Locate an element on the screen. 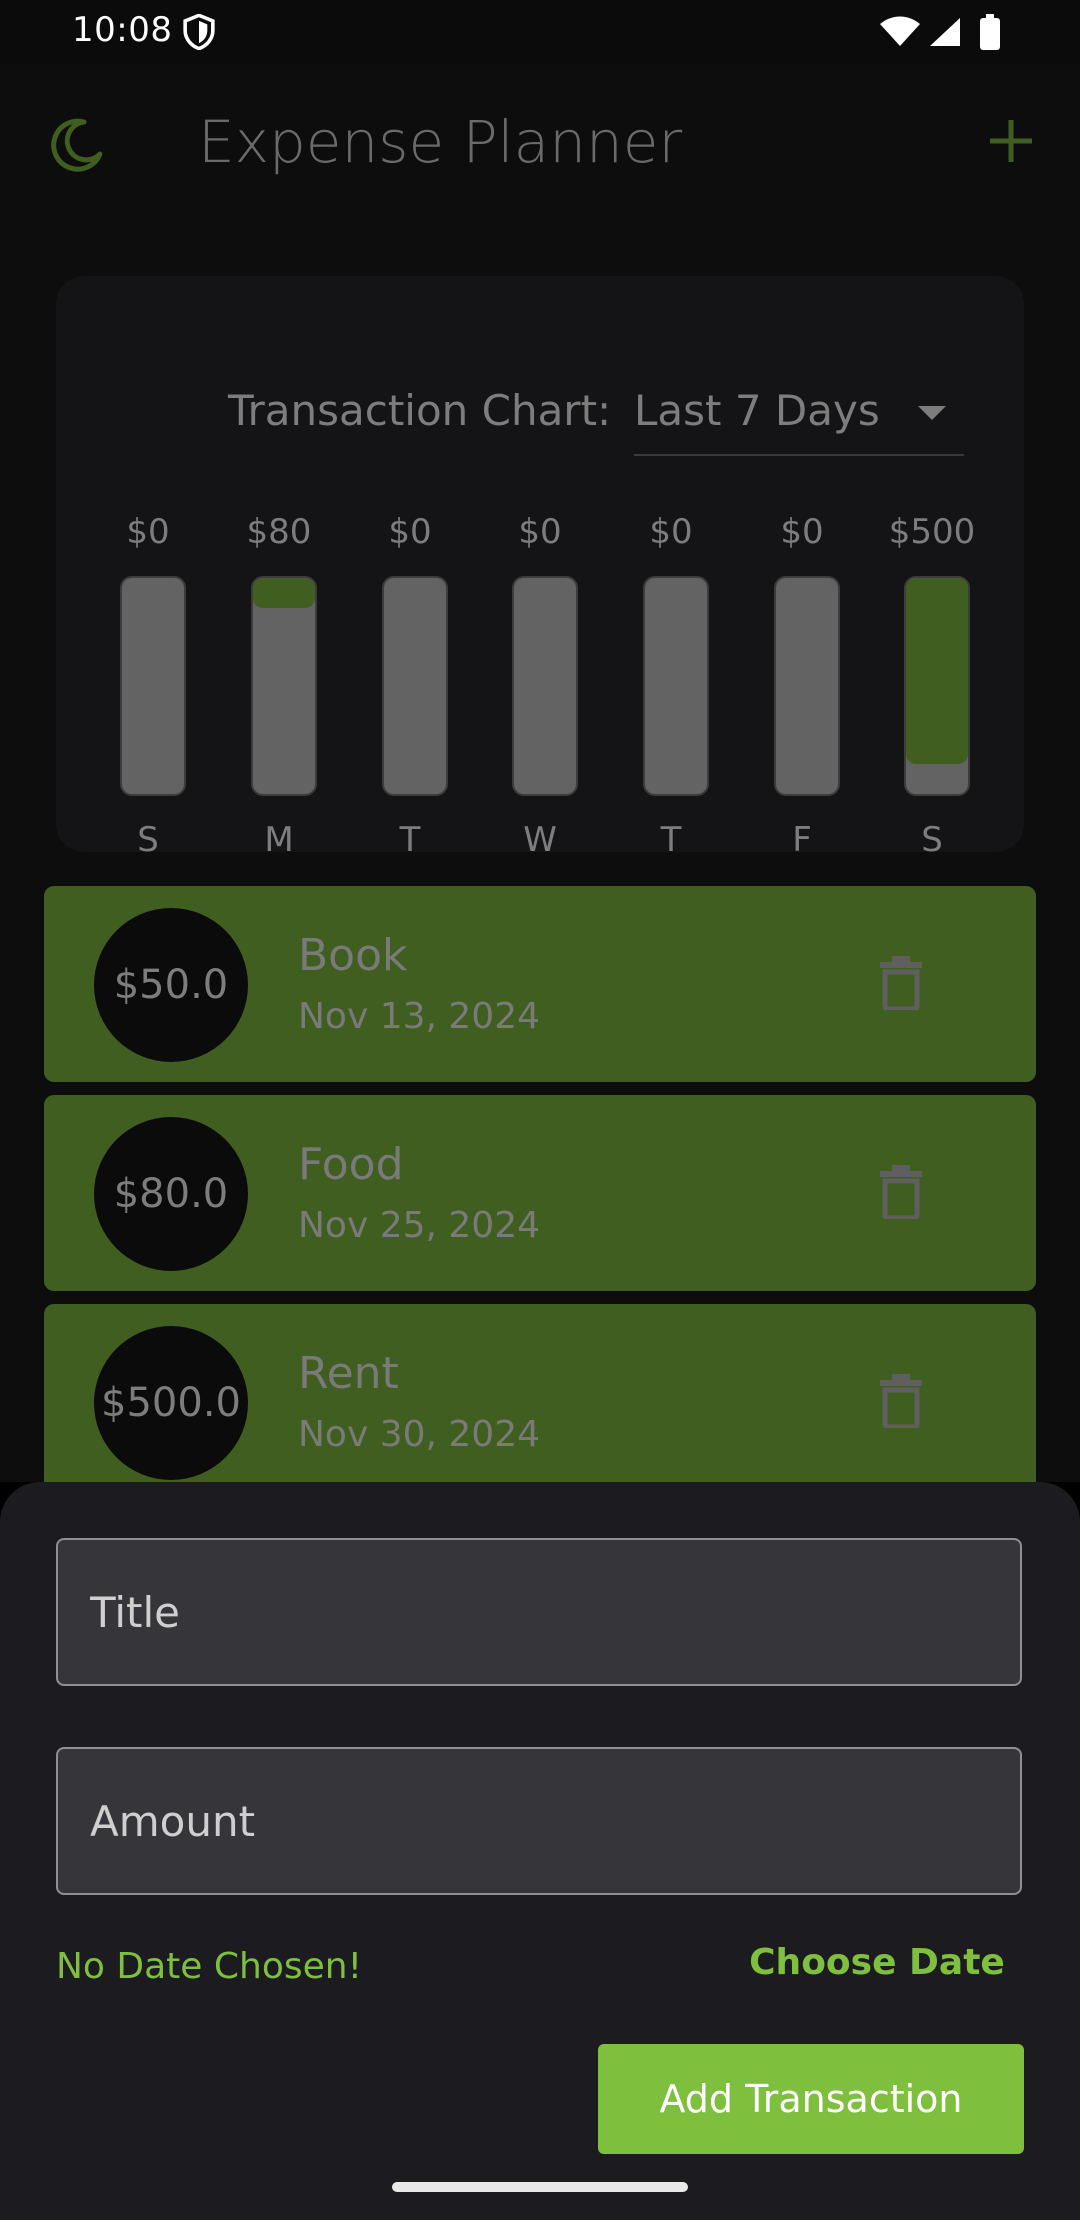  transaction-date: Nov 25, 2024 is located at coordinates (419, 1225).